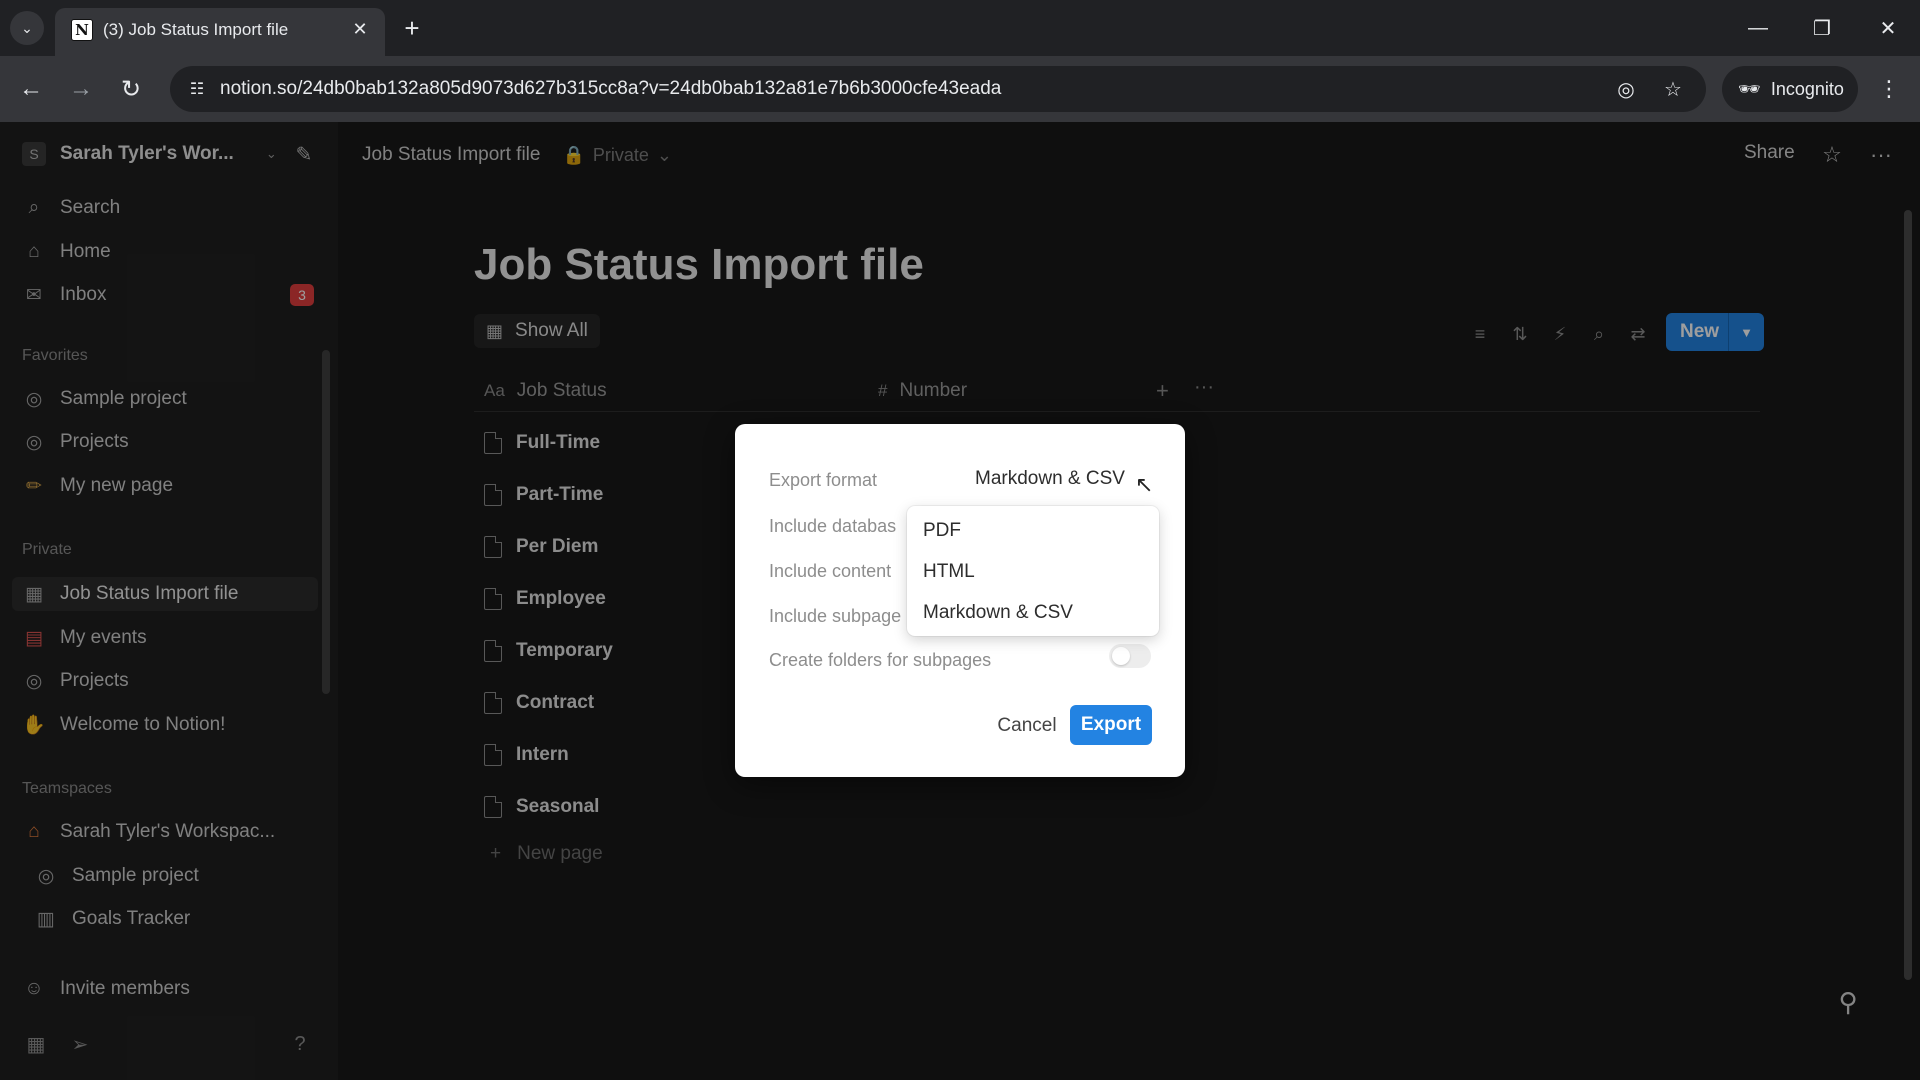 This screenshot has width=1920, height=1080. I want to click on format-option-pdf: PDF, so click(942, 531).